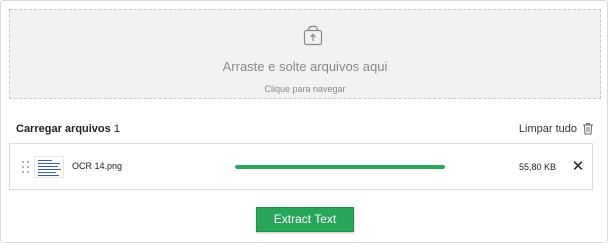  I want to click on upload-list-title: Carregar arquivos 1, so click(68, 129).